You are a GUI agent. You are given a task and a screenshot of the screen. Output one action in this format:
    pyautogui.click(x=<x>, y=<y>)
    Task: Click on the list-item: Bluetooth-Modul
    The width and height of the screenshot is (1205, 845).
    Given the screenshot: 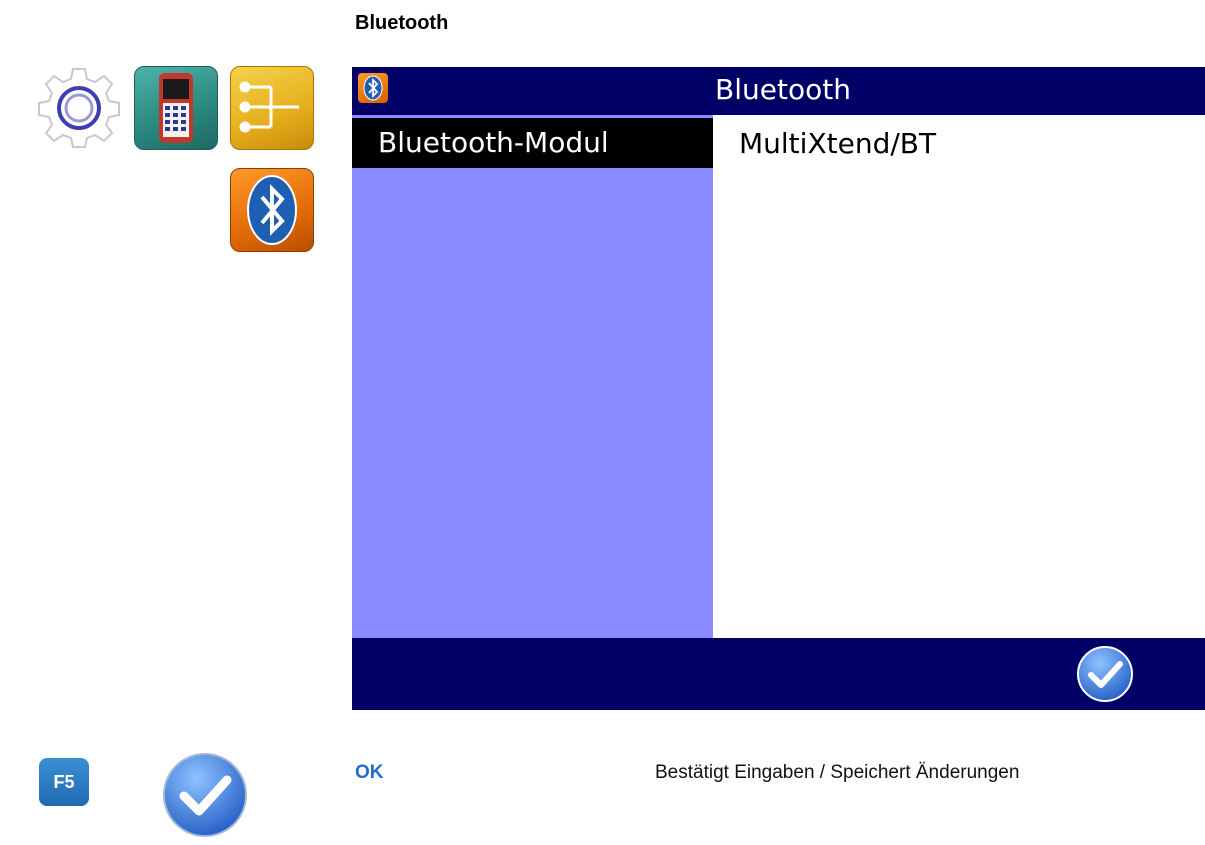 What is the action you would take?
    pyautogui.click(x=532, y=143)
    